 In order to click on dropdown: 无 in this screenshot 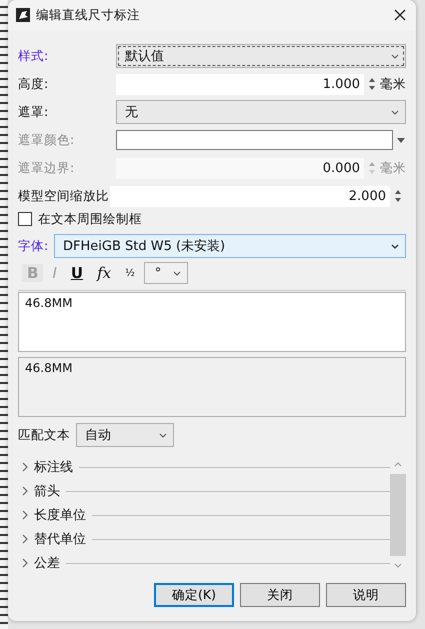, I will do `click(261, 112)`.